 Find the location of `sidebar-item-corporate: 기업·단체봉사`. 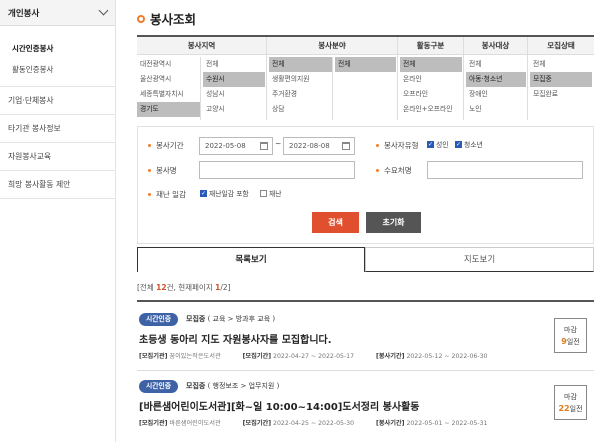

sidebar-item-corporate: 기업·단체봉사 is located at coordinates (57, 101).